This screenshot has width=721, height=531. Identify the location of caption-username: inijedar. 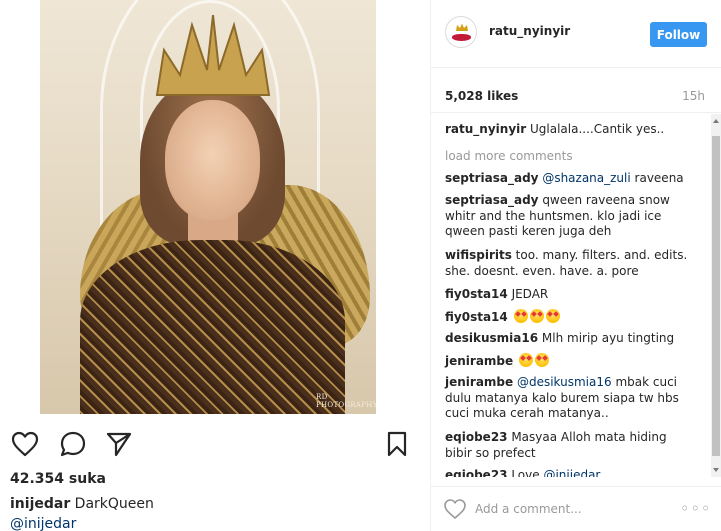
(40, 504).